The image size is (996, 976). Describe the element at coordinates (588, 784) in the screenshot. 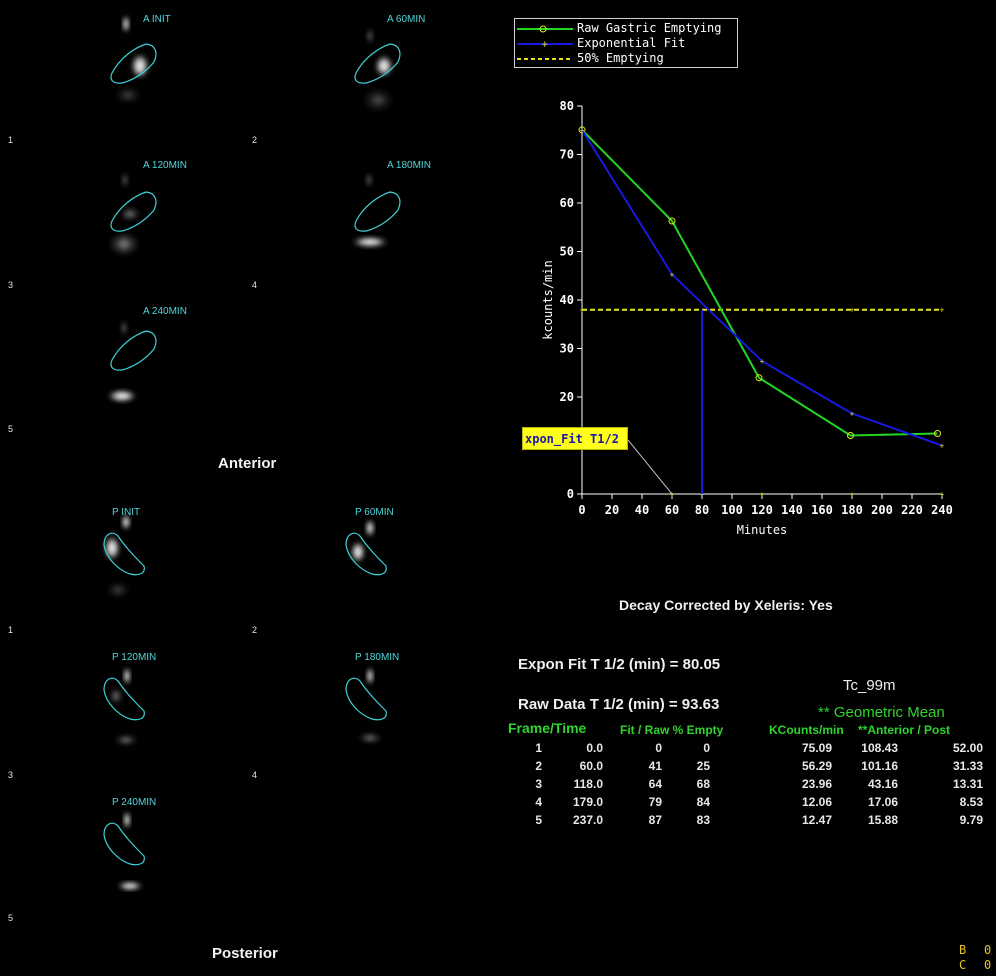

I see `table-cell-time: 118.0` at that location.